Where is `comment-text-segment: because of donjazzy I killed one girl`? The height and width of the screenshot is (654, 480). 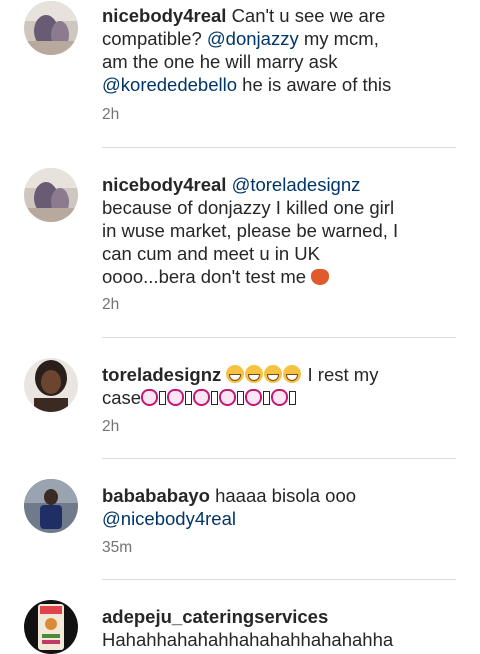 comment-text-segment: because of donjazzy I killed one girl is located at coordinates (248, 207).